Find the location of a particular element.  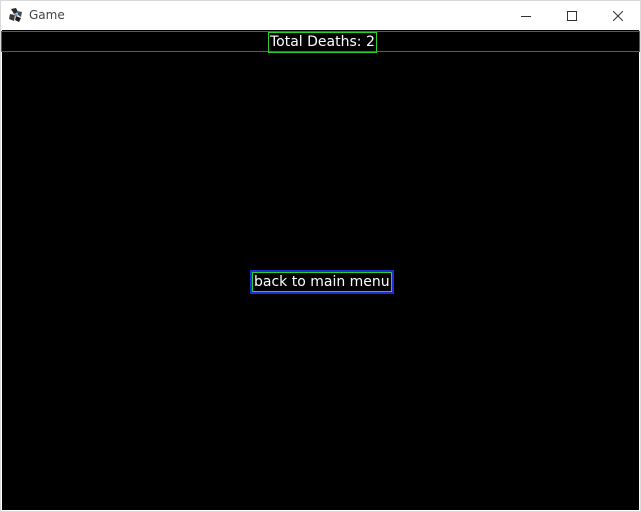

back-to-main-menu-label: back to main menu is located at coordinates (322, 282).